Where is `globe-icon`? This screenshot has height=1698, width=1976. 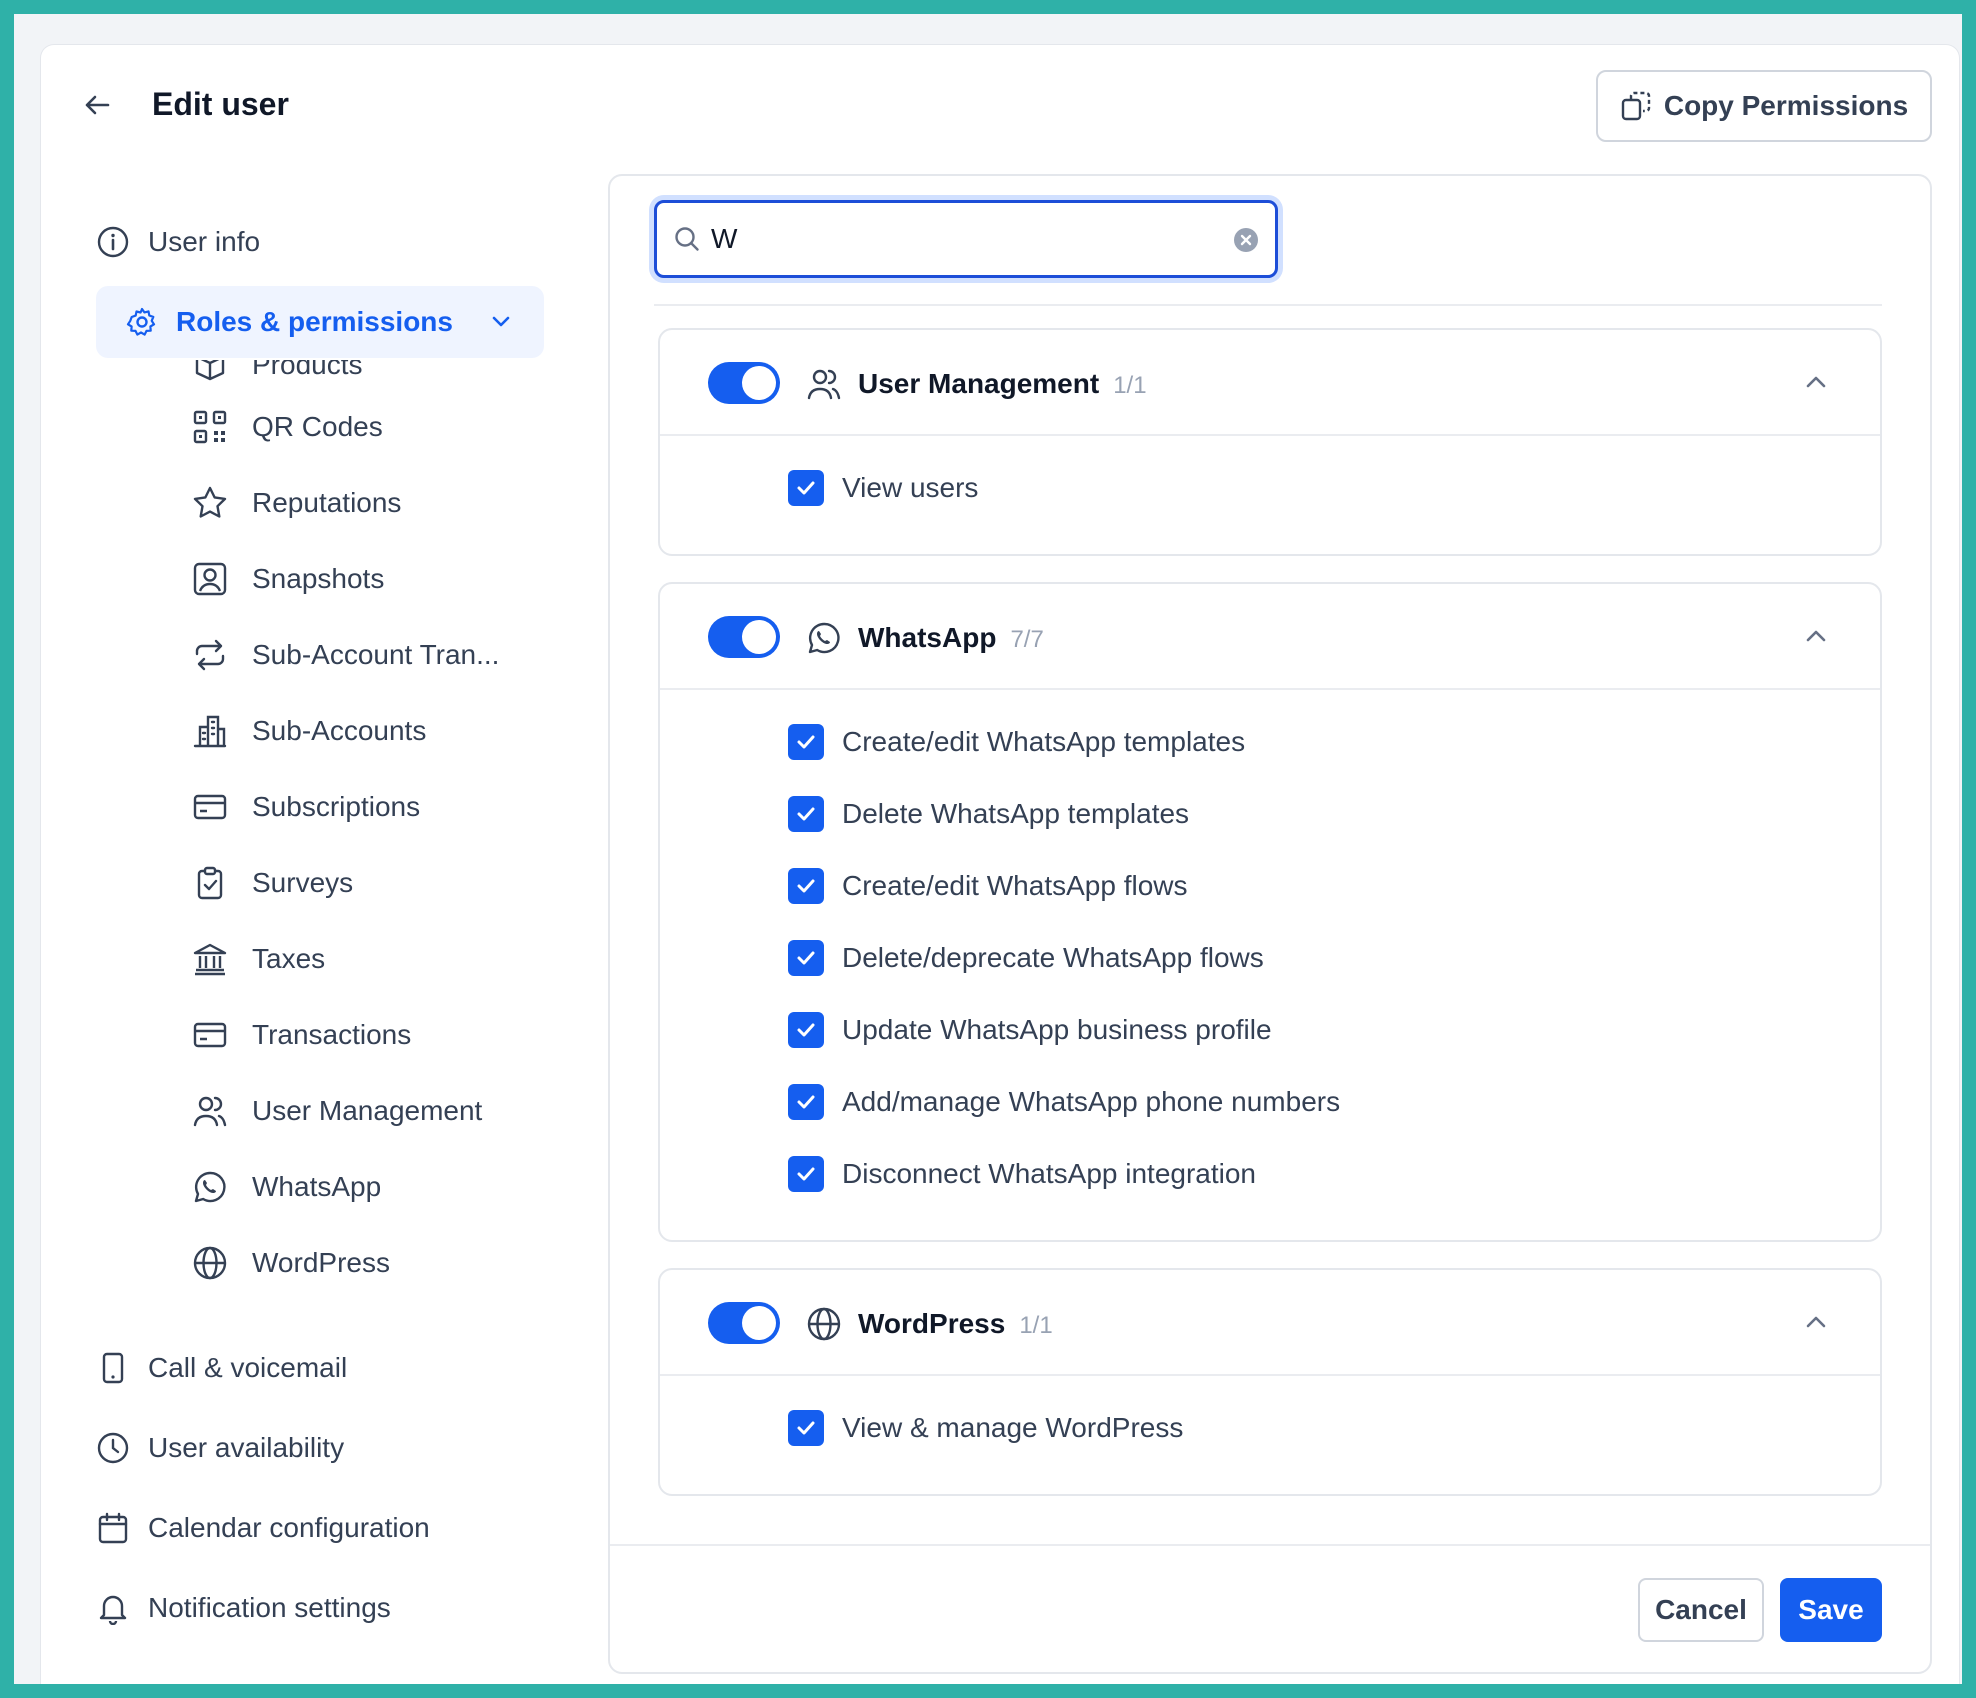
globe-icon is located at coordinates (824, 1324).